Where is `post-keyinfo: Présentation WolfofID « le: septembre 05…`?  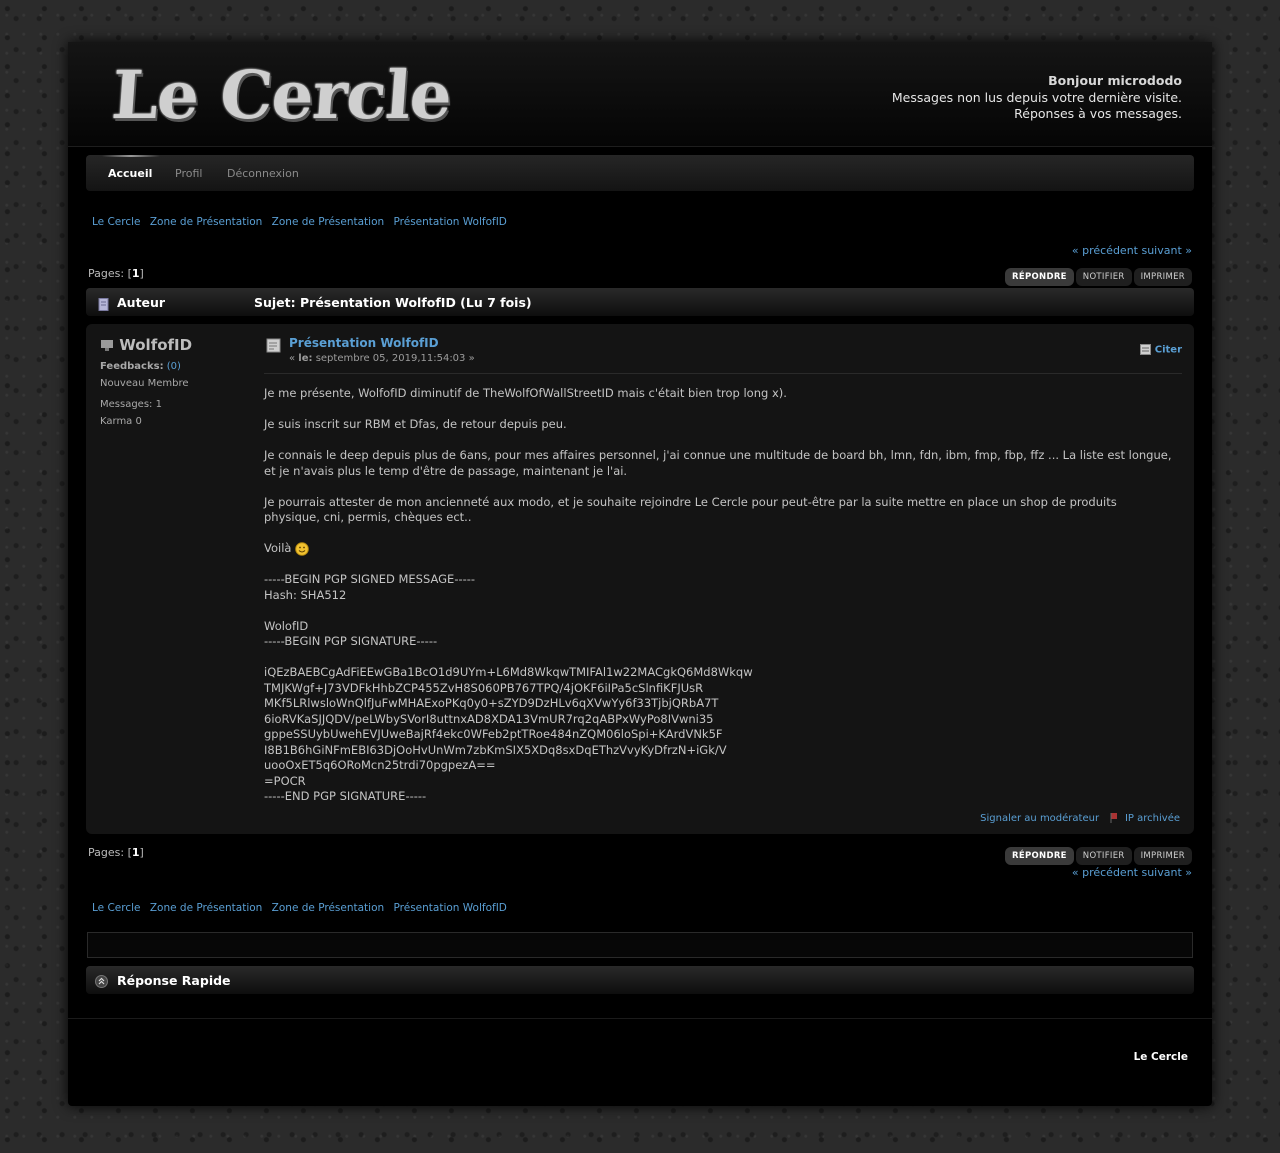 post-keyinfo: Présentation WolfofID « le: septembre 05… is located at coordinates (369, 350).